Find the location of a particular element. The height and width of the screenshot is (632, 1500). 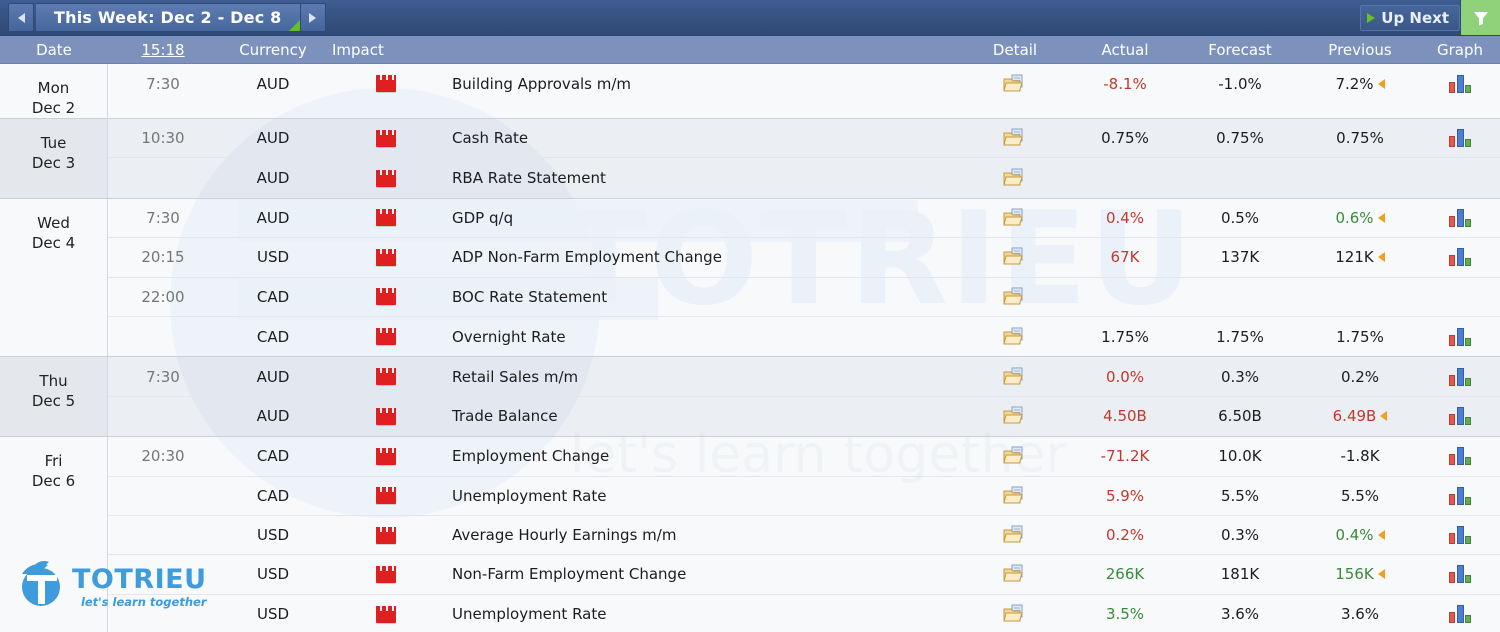

table-row: USD Unemployment Rate 3.5% 3.6% 3.6% is located at coordinates (804, 613).